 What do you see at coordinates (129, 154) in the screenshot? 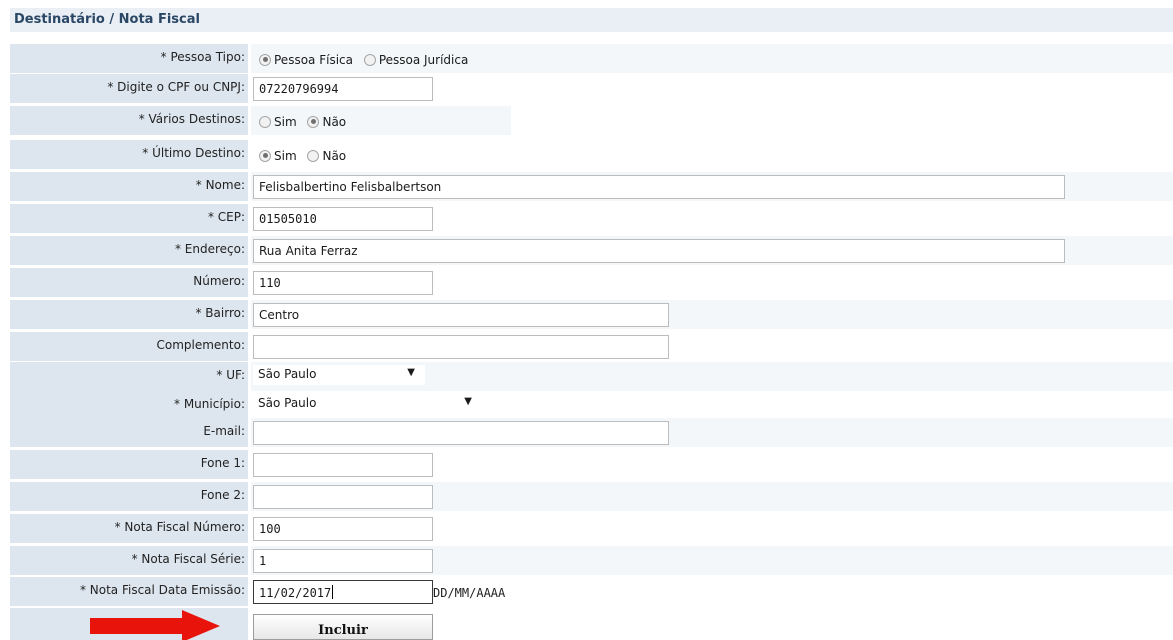
I see `ultimo-destino-label: * Último Destino:` at bounding box center [129, 154].